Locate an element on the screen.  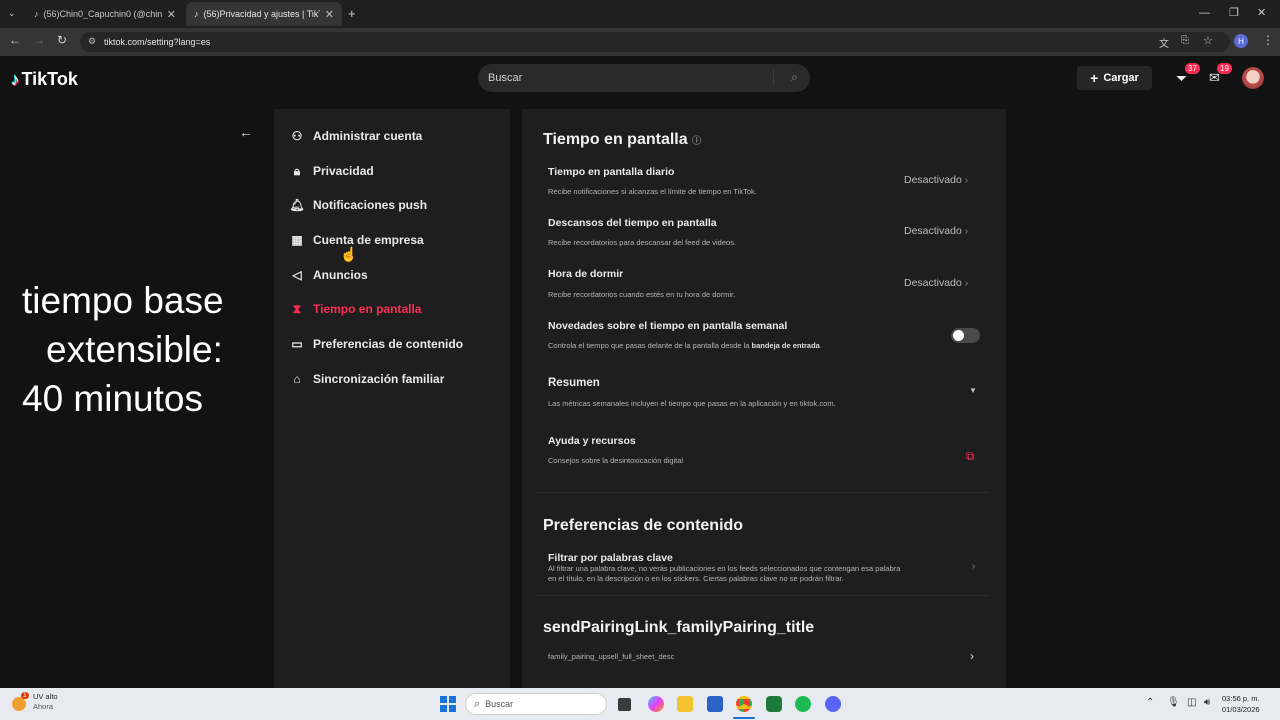
spotify-icon is located at coordinates (803, 704).